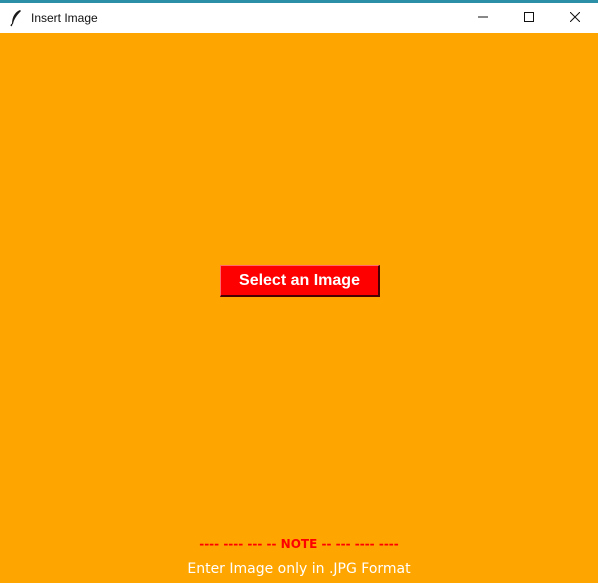 This screenshot has width=598, height=583. I want to click on close-button, so click(575, 18).